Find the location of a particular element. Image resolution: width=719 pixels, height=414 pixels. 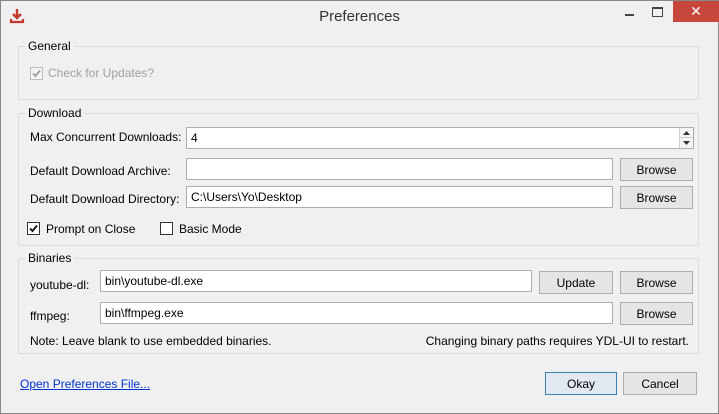

directory-label: Default Download Directory: is located at coordinates (105, 199).